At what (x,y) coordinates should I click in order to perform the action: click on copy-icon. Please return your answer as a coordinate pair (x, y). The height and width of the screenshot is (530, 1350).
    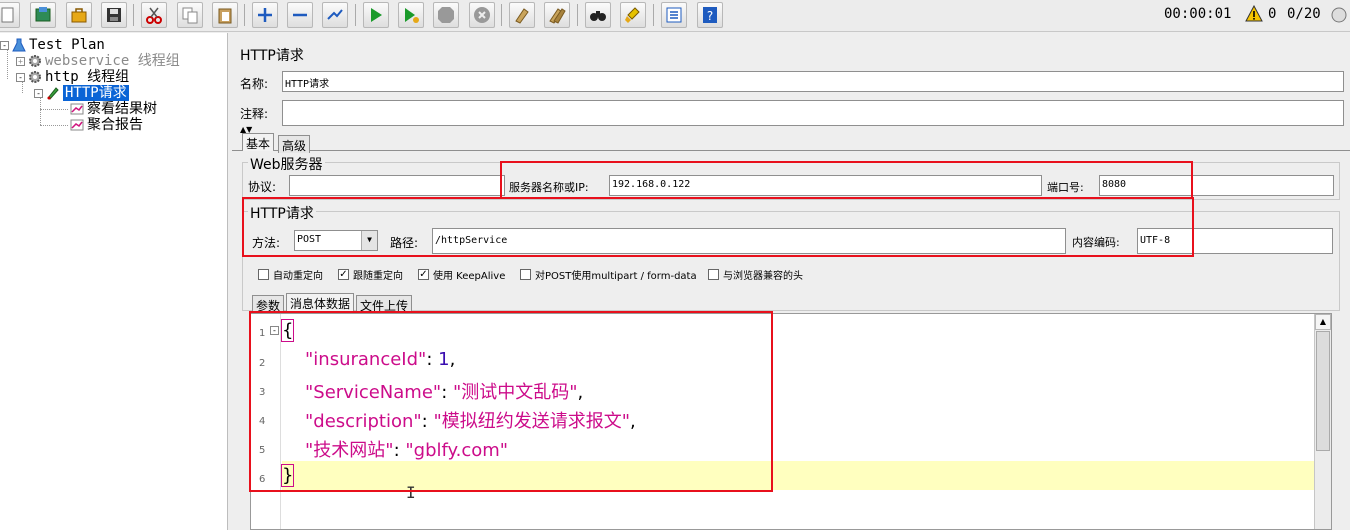
    Looking at the image, I should click on (190, 15).